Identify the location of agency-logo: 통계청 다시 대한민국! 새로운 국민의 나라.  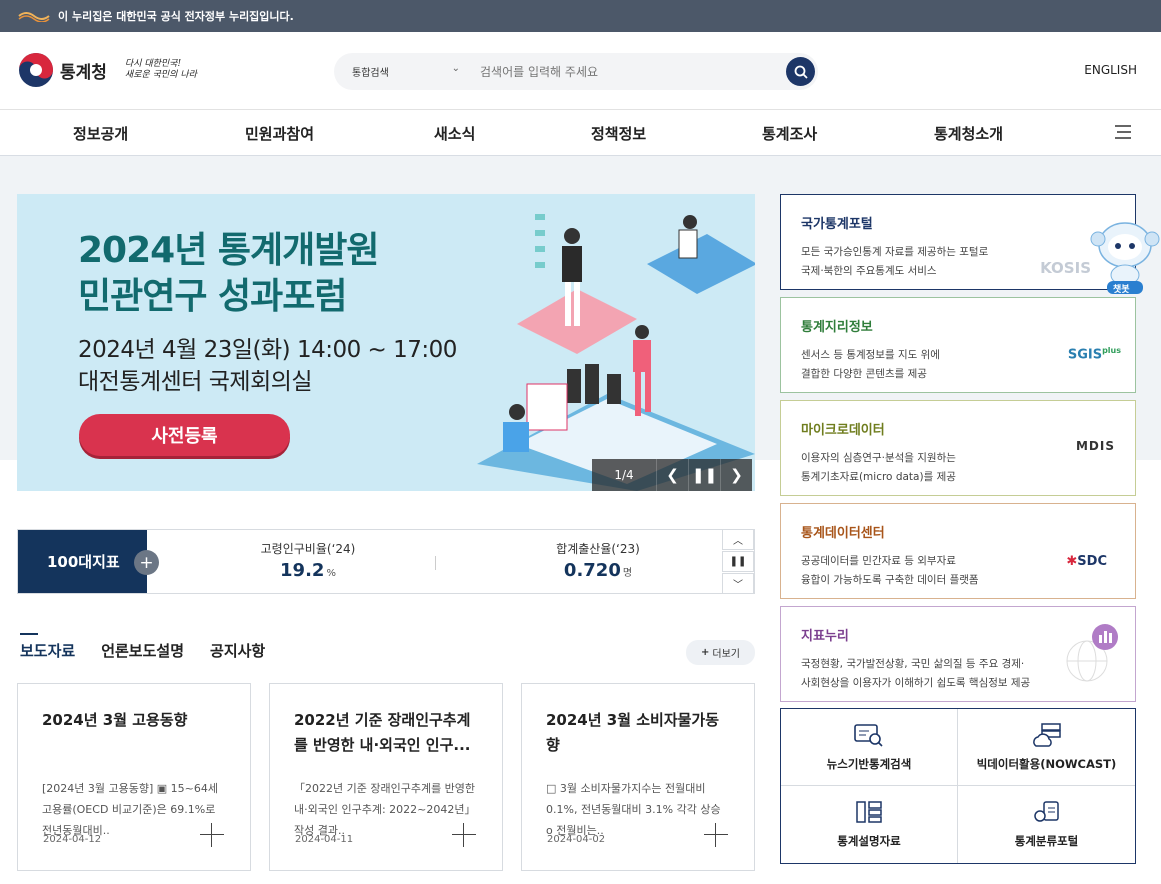
(107, 70).